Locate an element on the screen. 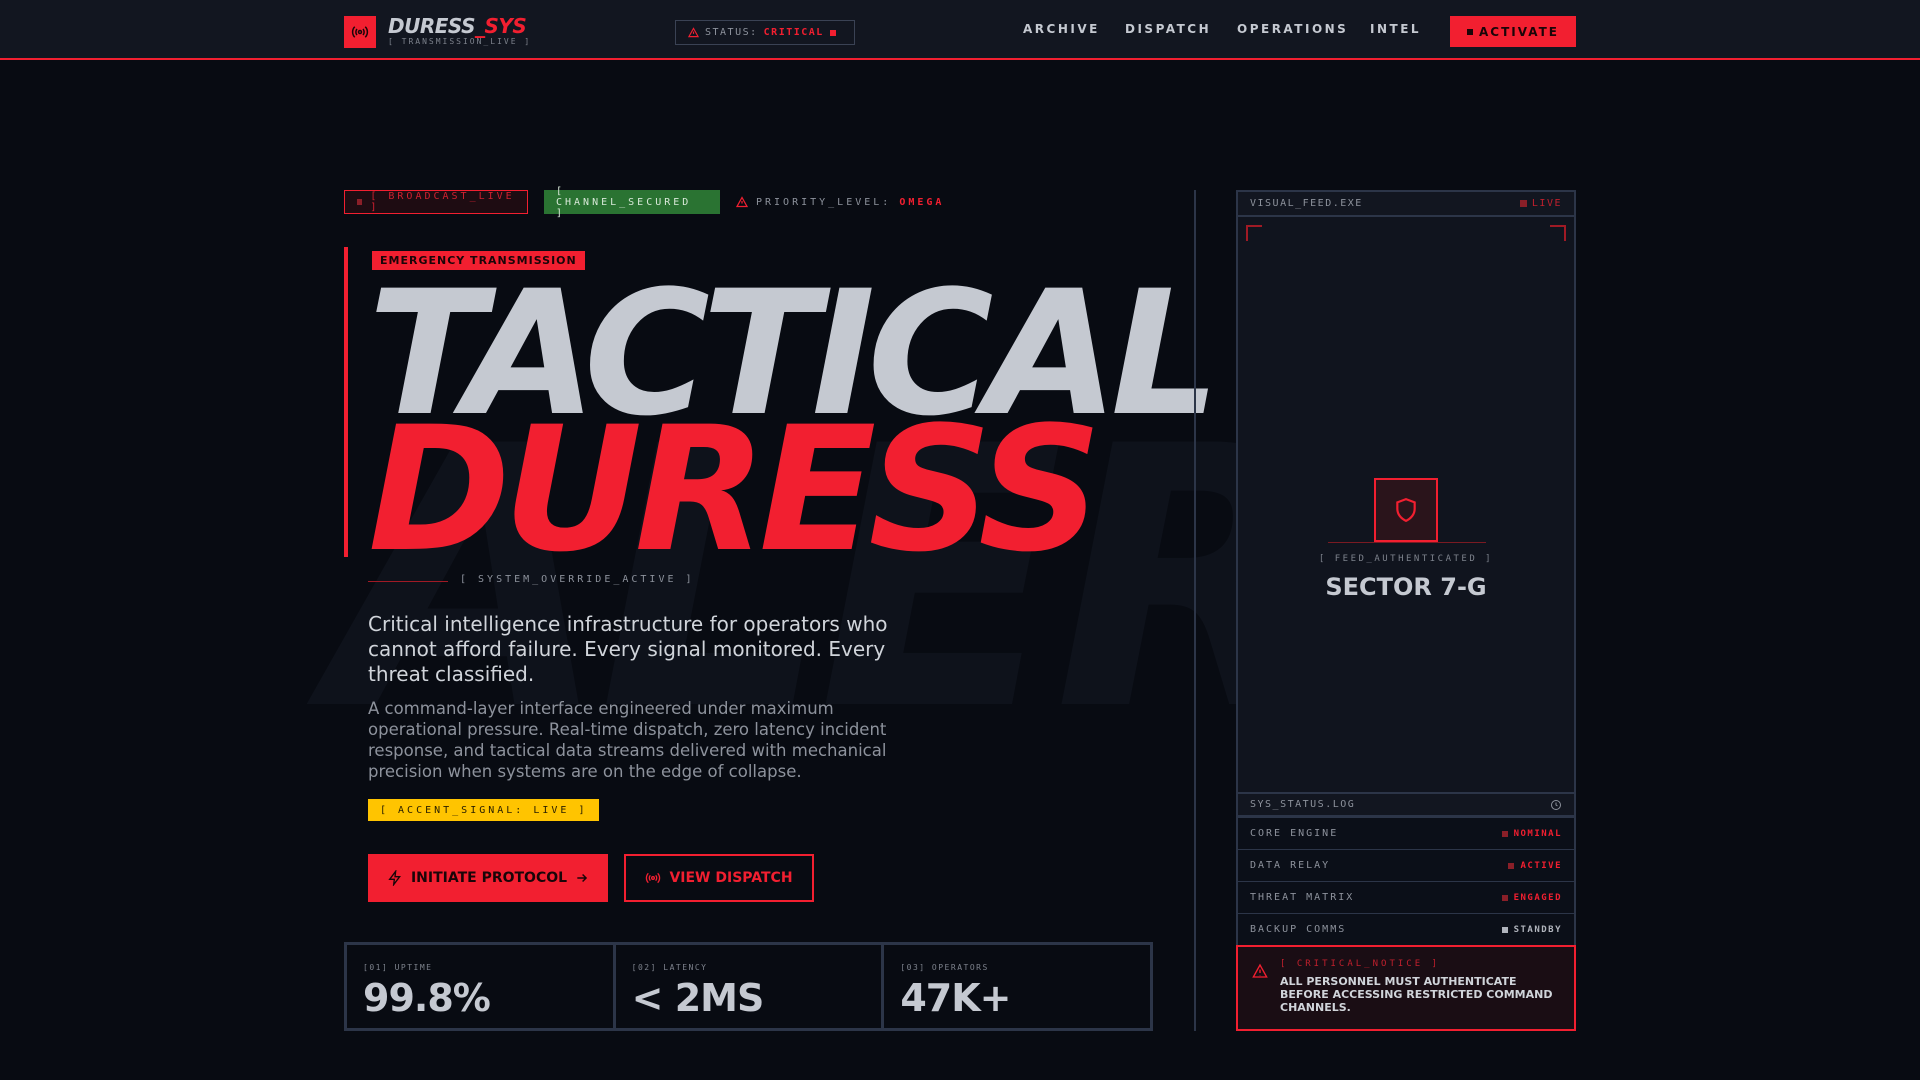 Image resolution: width=1920 pixels, height=1080 pixels. stat-value: < 2MS is located at coordinates (698, 998).